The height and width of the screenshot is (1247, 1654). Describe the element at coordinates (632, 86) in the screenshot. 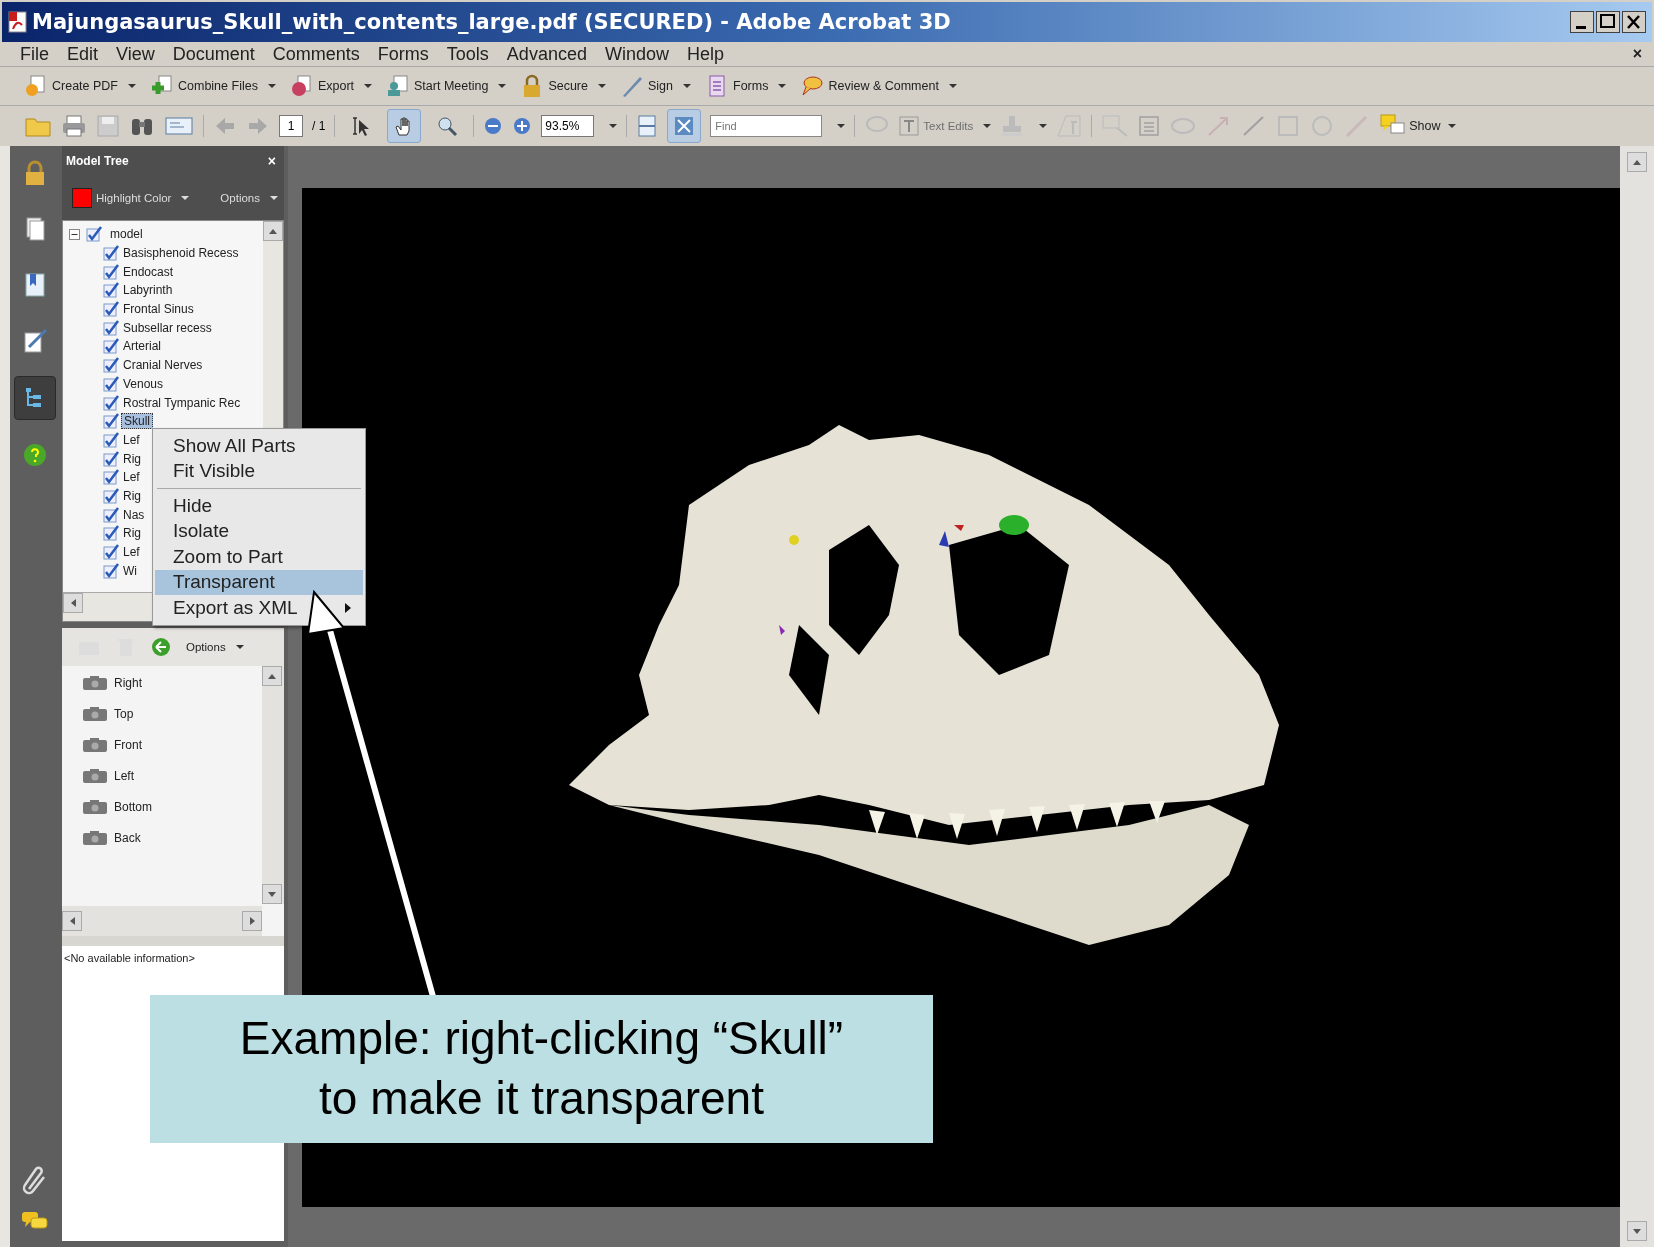

I see `pen-icon` at that location.